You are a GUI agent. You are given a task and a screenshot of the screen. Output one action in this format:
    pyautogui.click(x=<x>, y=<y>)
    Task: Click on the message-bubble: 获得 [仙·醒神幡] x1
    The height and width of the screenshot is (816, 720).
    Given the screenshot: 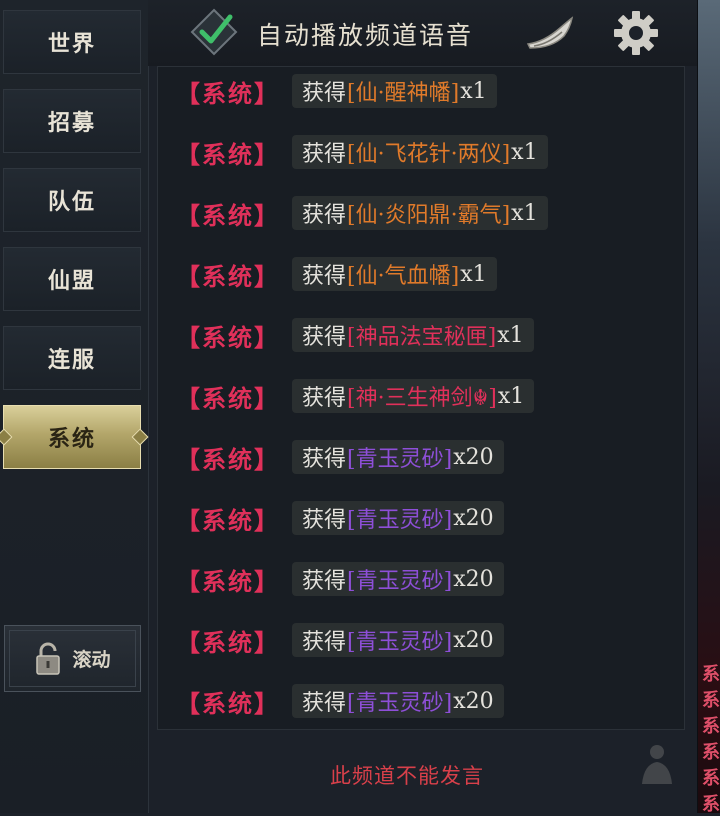 What is the action you would take?
    pyautogui.click(x=394, y=91)
    